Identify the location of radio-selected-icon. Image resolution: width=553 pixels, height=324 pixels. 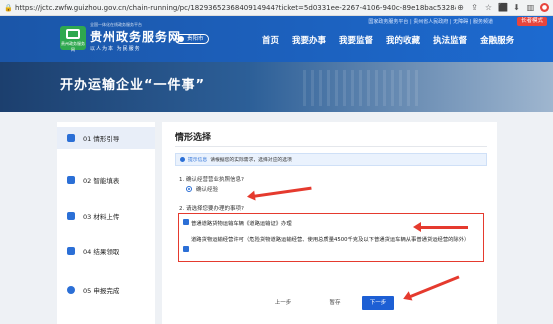
(189, 189).